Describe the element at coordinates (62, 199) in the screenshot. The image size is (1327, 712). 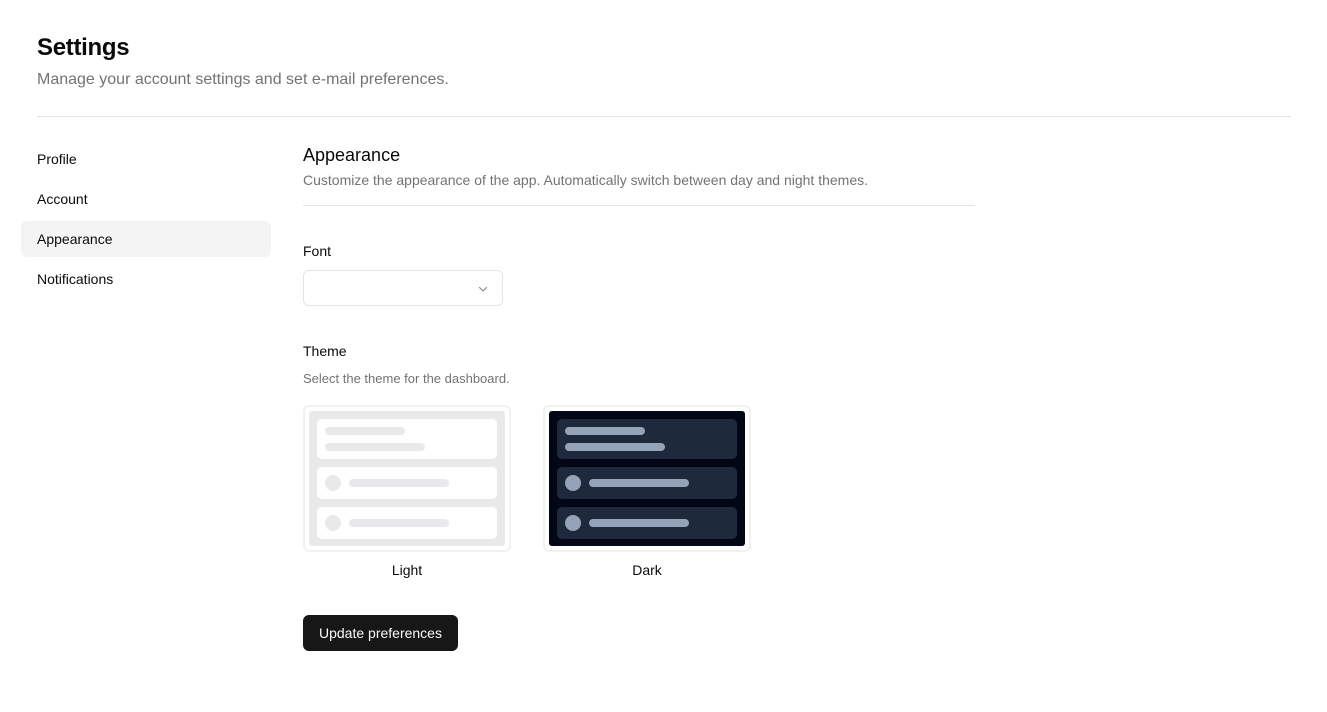
I see `sidebar-item-label: Account` at that location.